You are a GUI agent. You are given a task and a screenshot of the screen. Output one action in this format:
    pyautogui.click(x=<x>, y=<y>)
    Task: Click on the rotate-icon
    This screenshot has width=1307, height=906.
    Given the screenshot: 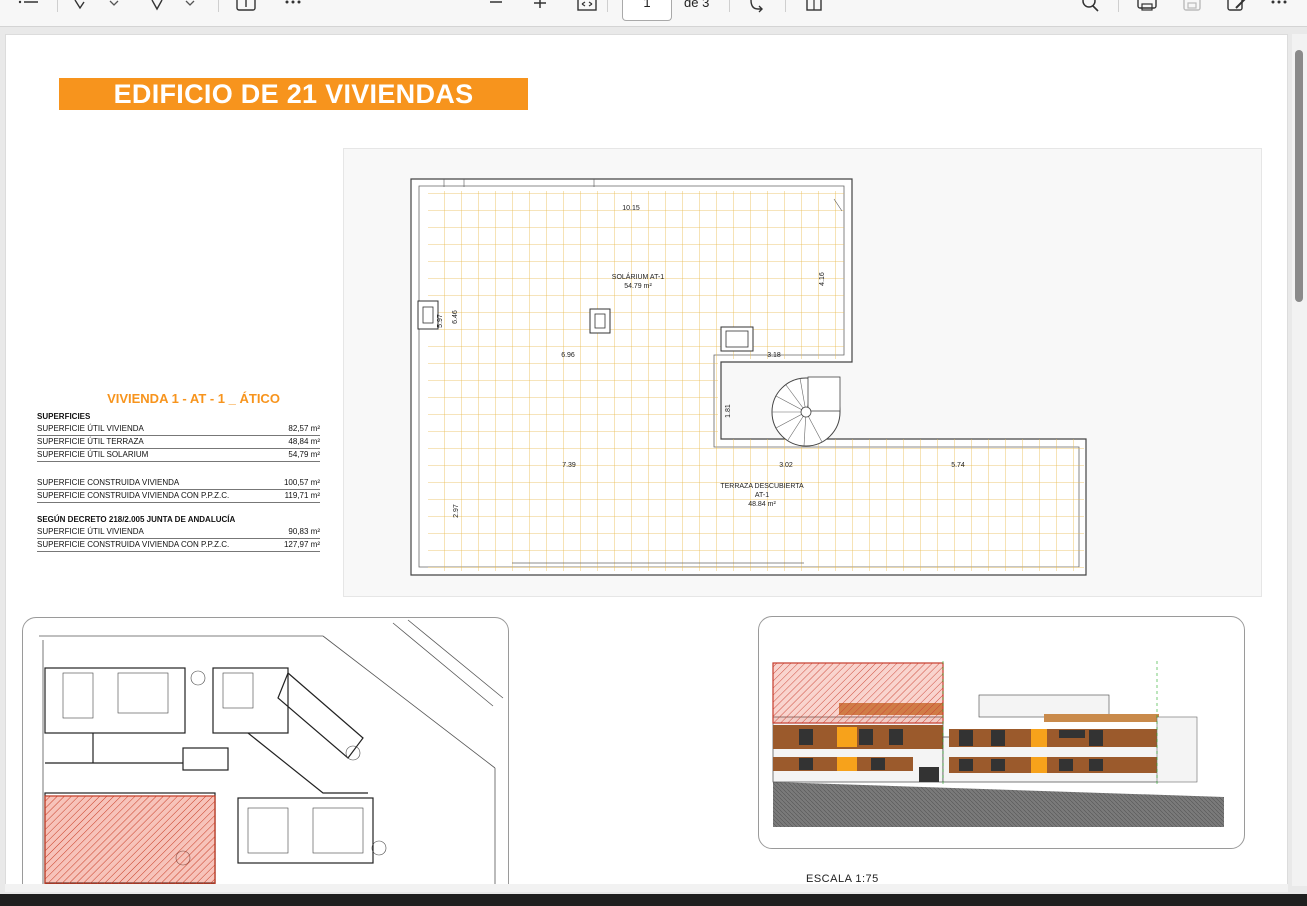 What is the action you would take?
    pyautogui.click(x=757, y=7)
    